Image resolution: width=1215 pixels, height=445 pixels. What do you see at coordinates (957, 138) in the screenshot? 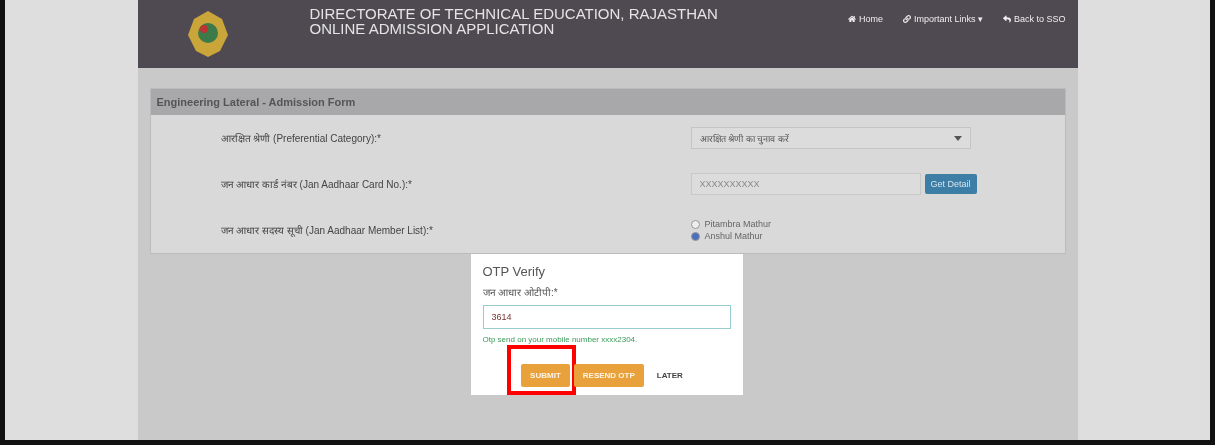
I see `caret-icon` at bounding box center [957, 138].